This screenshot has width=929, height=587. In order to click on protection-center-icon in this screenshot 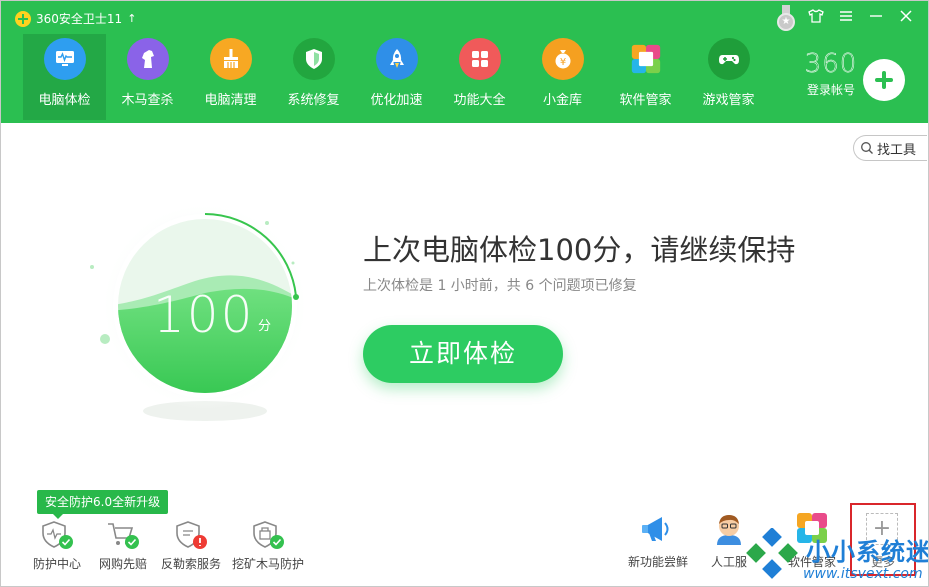, I will do `click(57, 535)`.